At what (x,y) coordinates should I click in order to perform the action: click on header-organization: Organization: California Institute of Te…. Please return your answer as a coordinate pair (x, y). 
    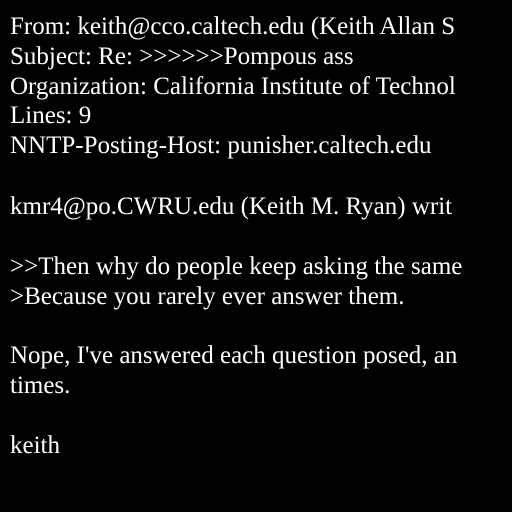
    Looking at the image, I should click on (233, 86).